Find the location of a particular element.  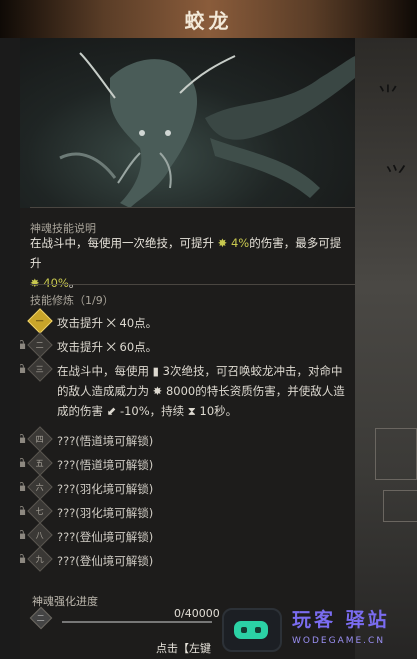

skill-numeral: 五 is located at coordinates (40, 463).